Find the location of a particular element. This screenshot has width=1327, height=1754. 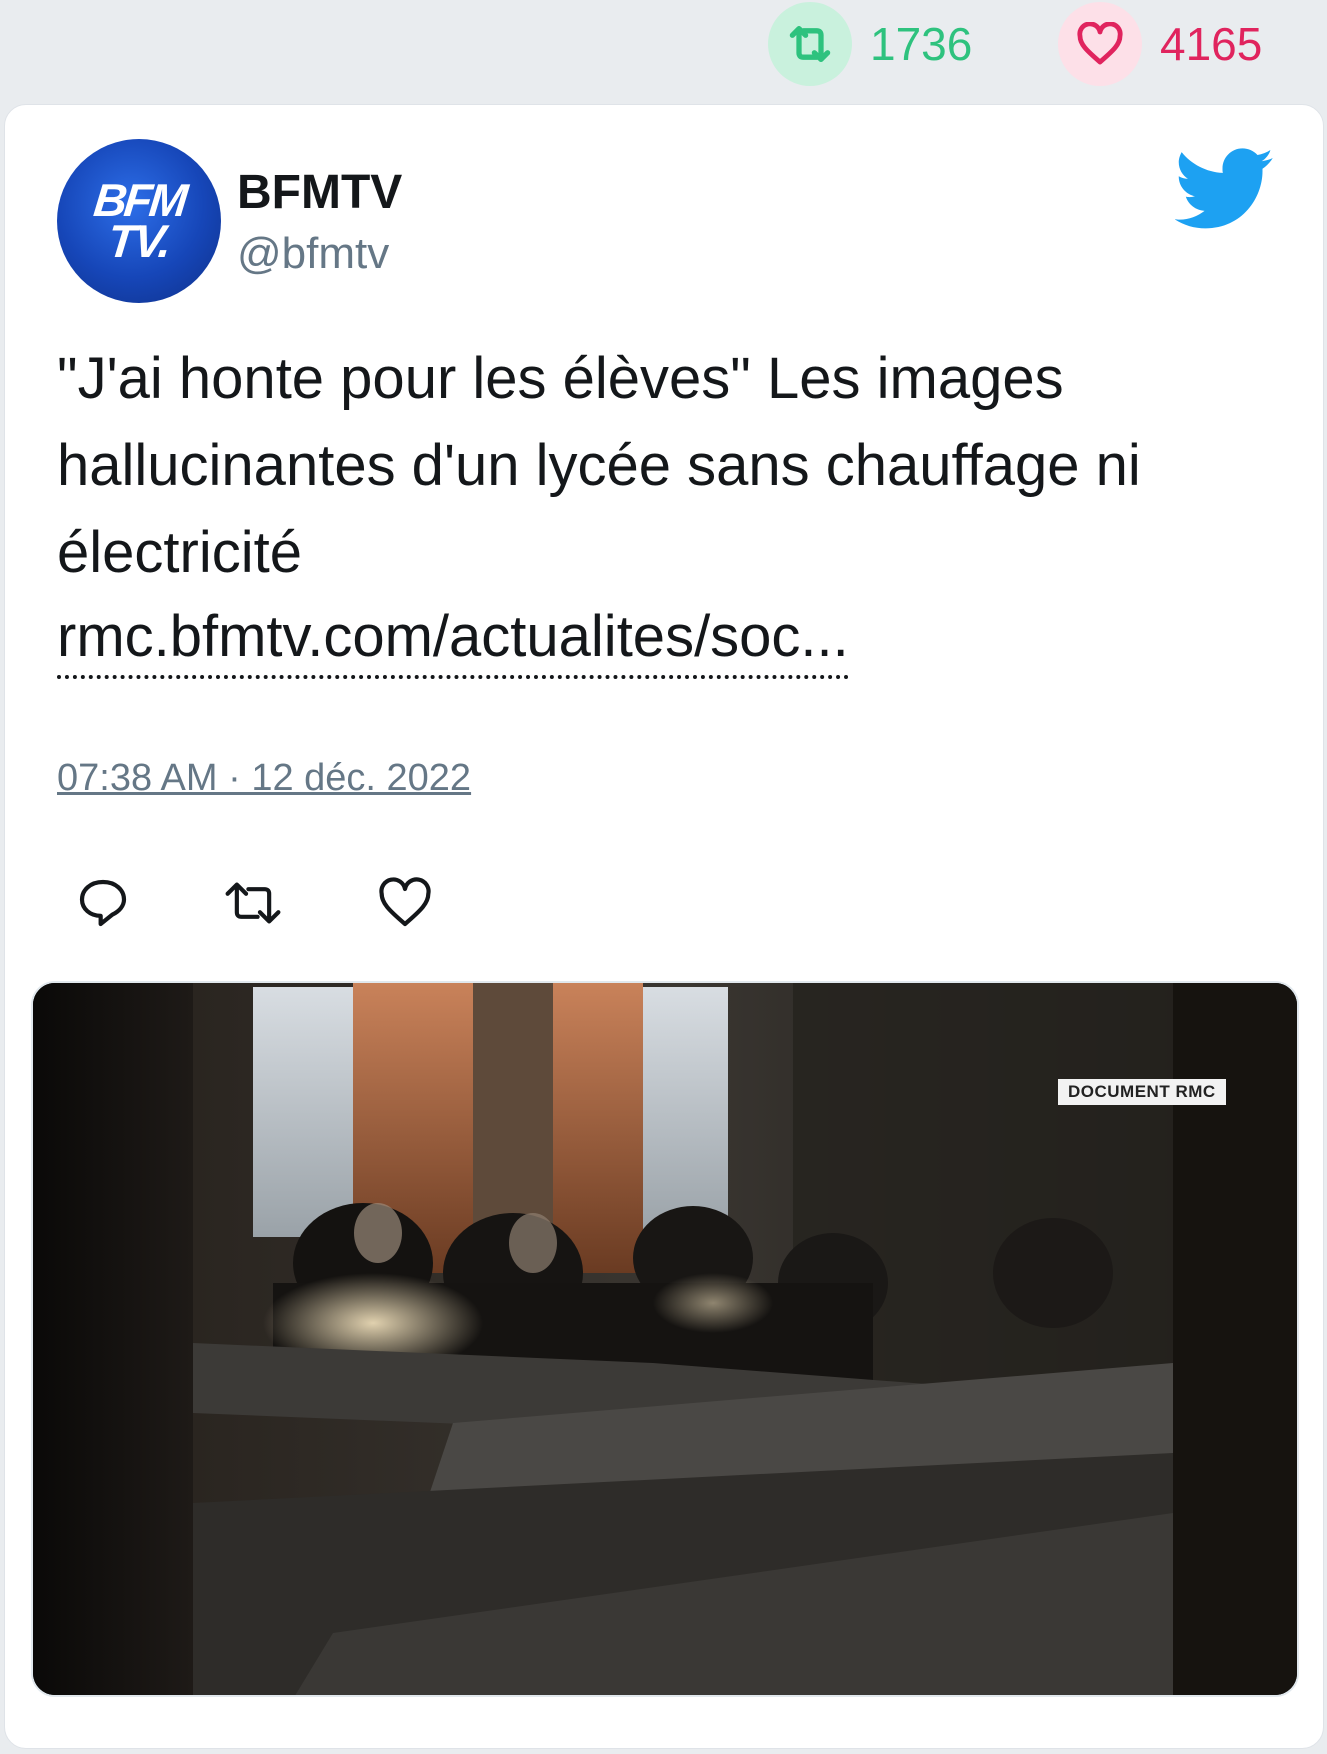

reply-icon is located at coordinates (103, 903).